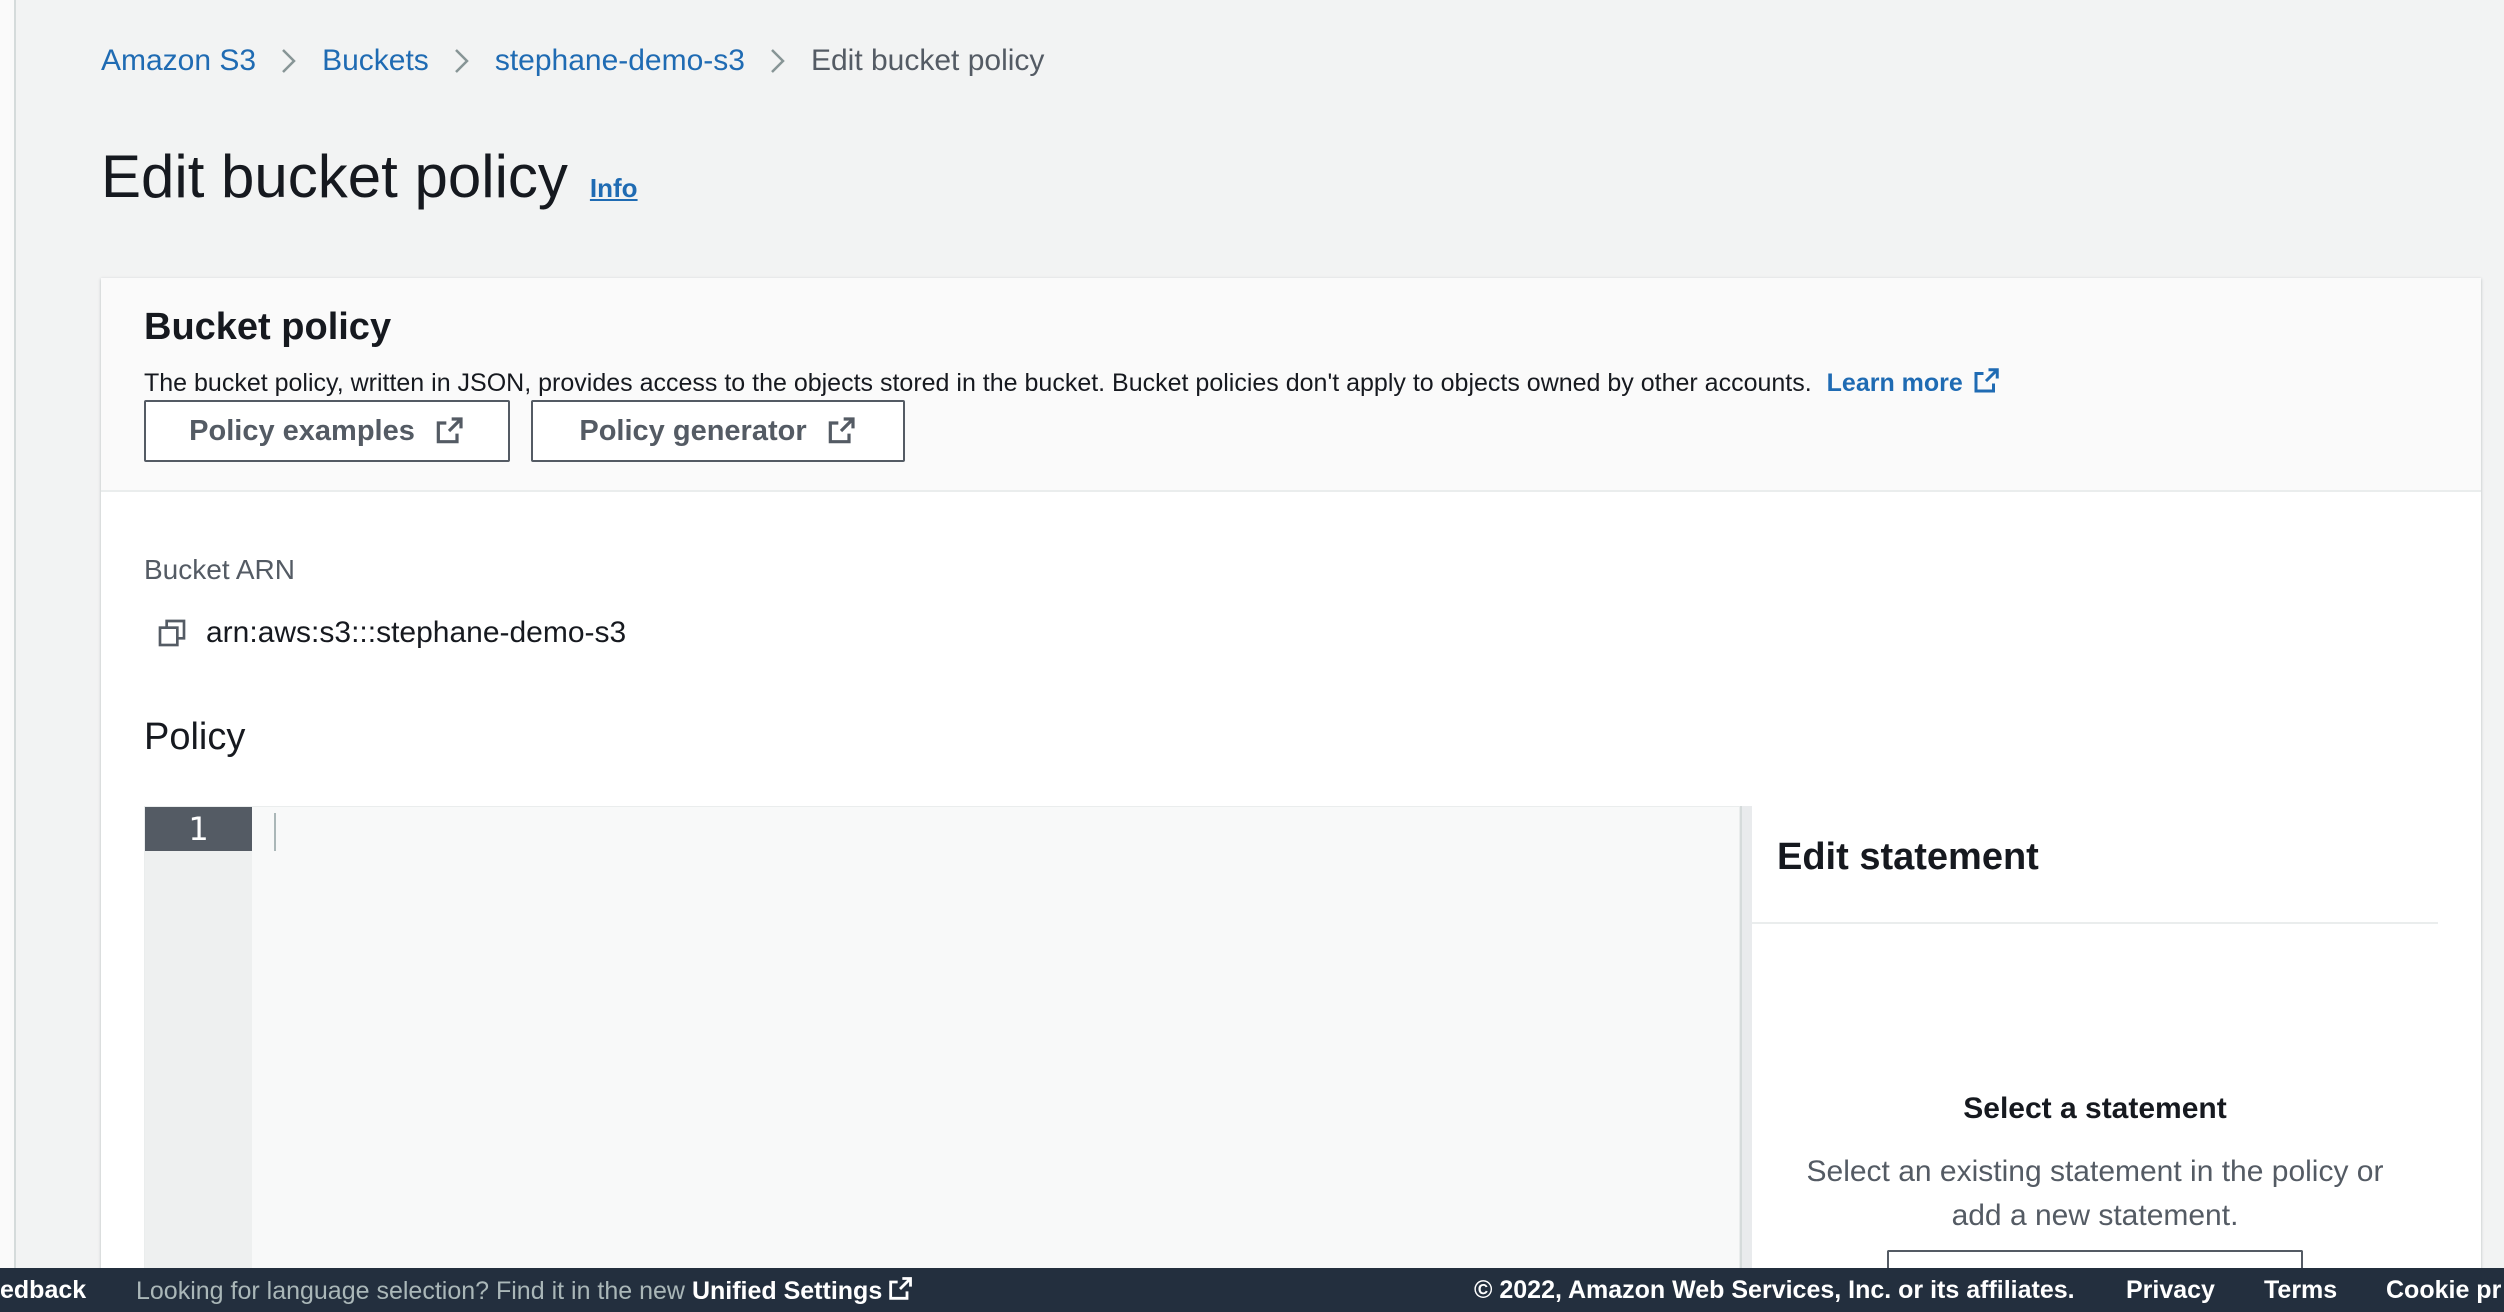 This screenshot has height=1312, width=2504. What do you see at coordinates (268, 327) in the screenshot?
I see `bucket-policy-heading: Bucket policy` at bounding box center [268, 327].